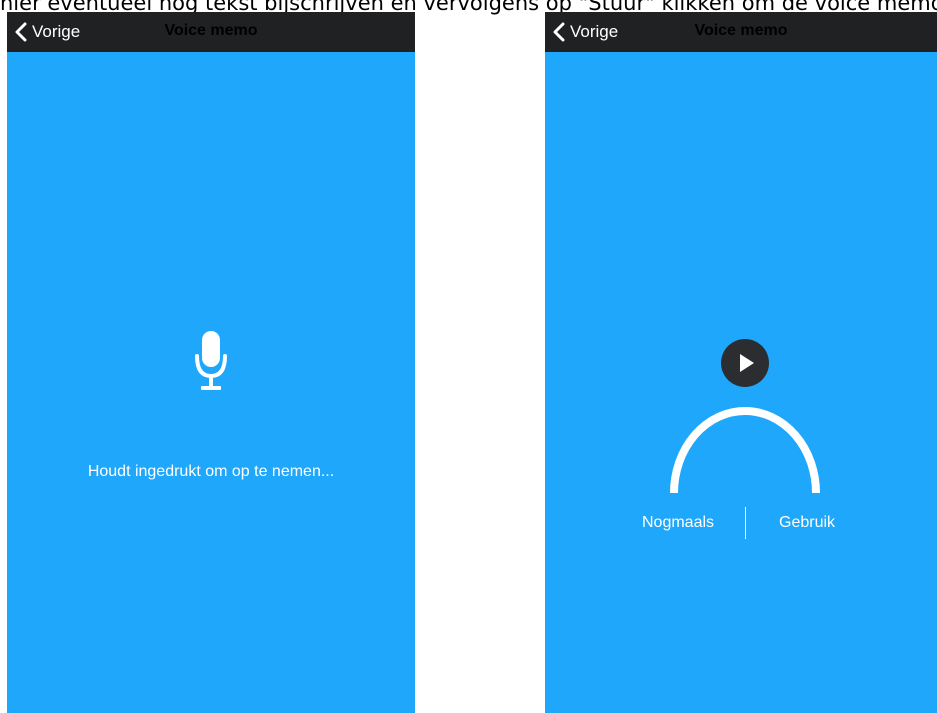 This screenshot has height=713, width=937. What do you see at coordinates (745, 523) in the screenshot?
I see `action-divider` at bounding box center [745, 523].